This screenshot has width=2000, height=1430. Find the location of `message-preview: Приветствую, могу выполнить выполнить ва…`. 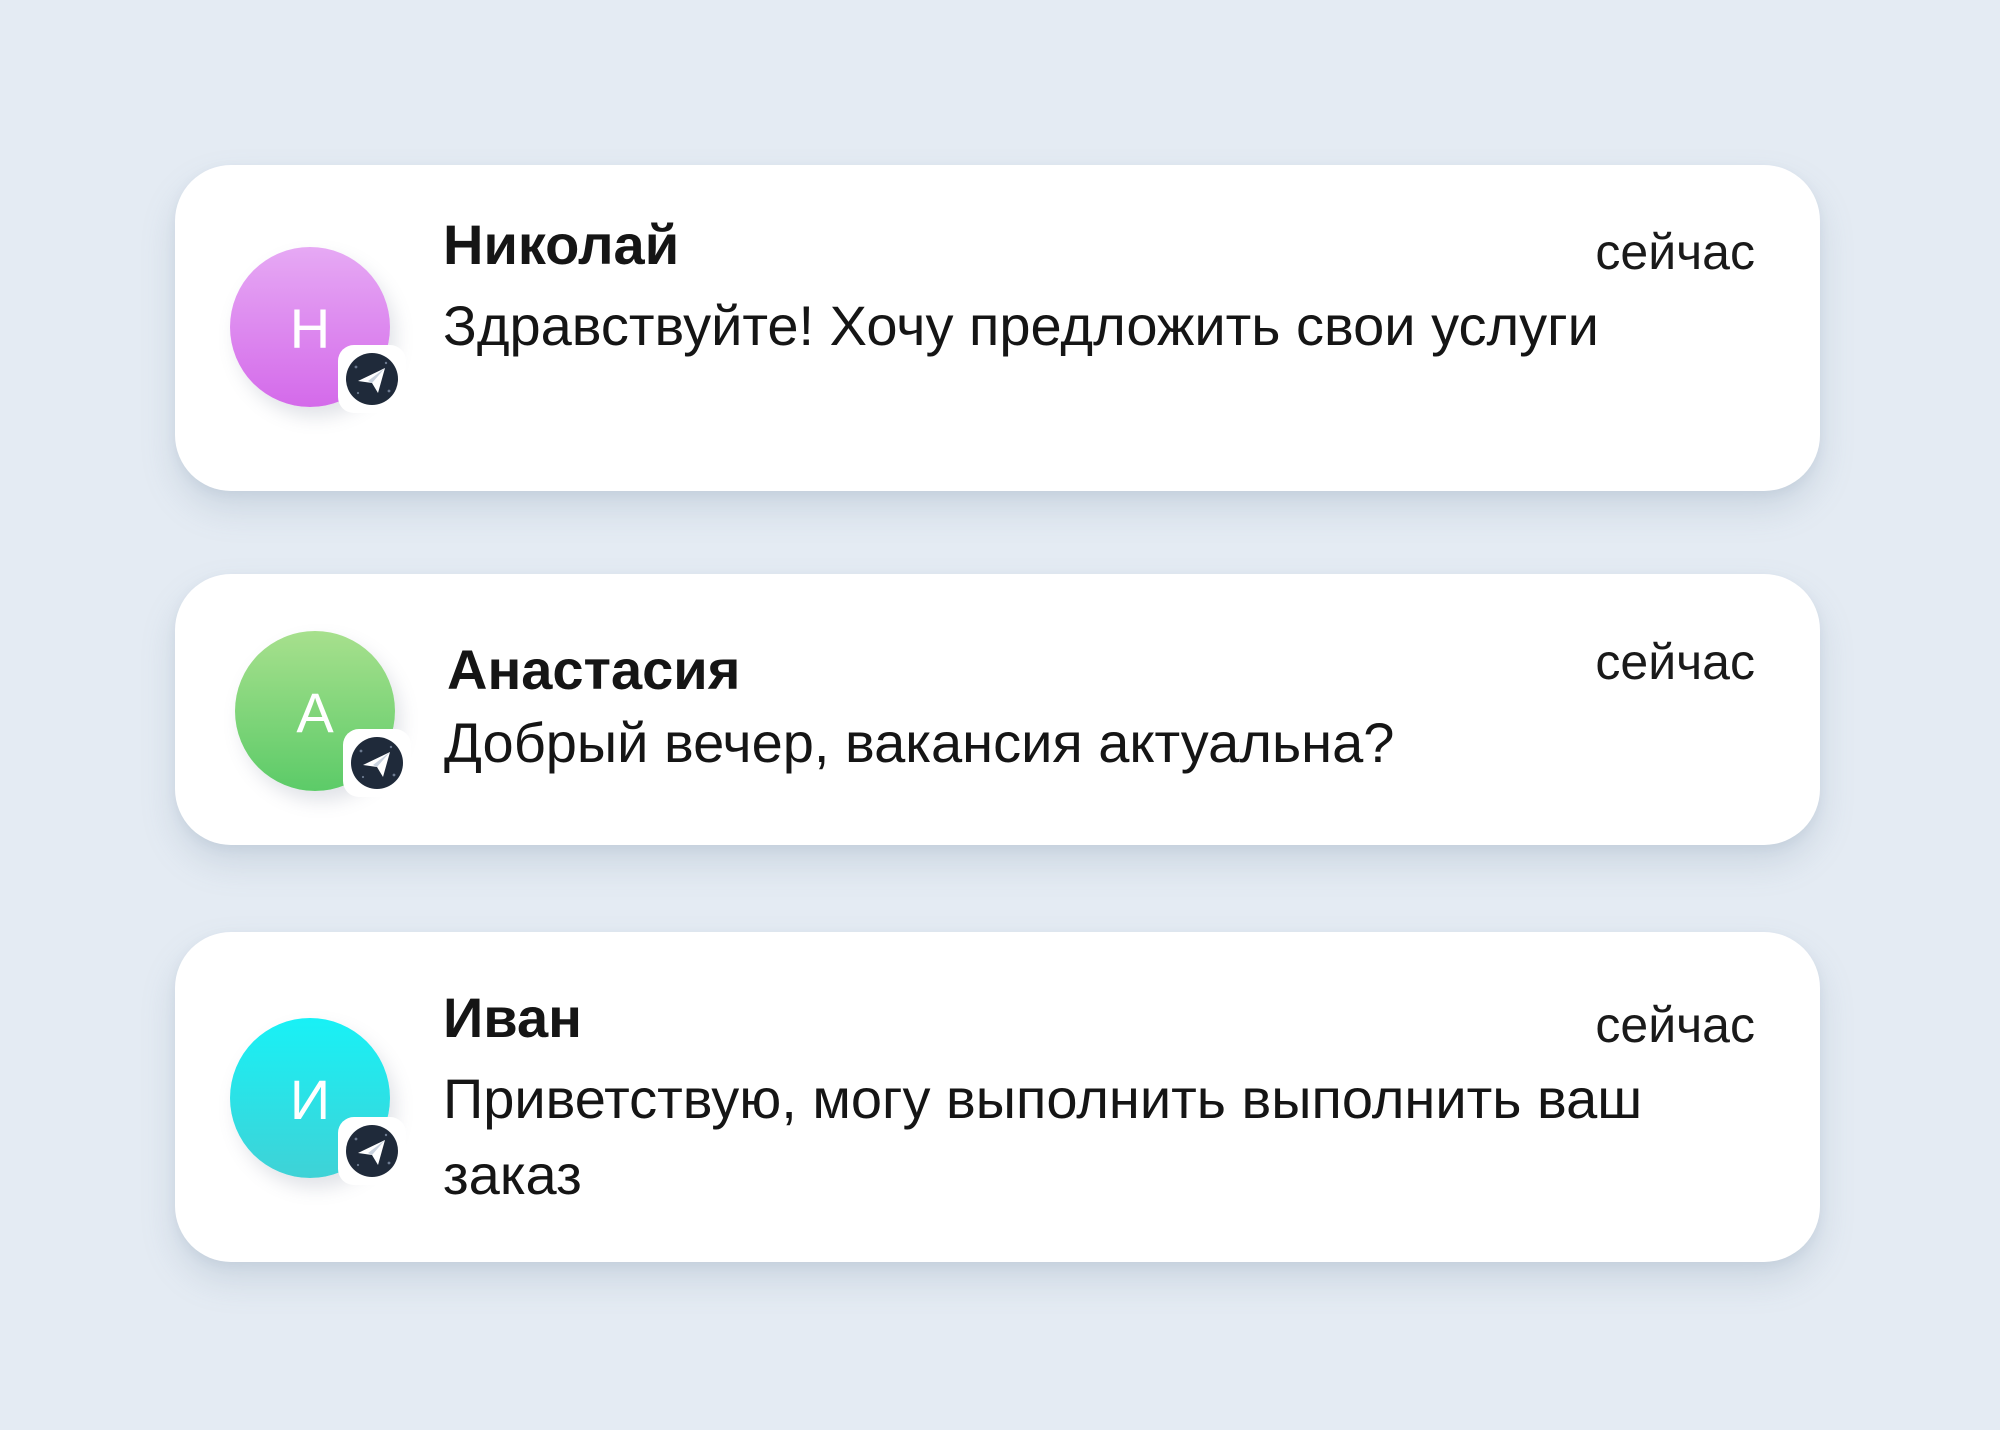

message-preview: Приветствую, могу выполнить выполнить ва… is located at coordinates (1043, 1136).